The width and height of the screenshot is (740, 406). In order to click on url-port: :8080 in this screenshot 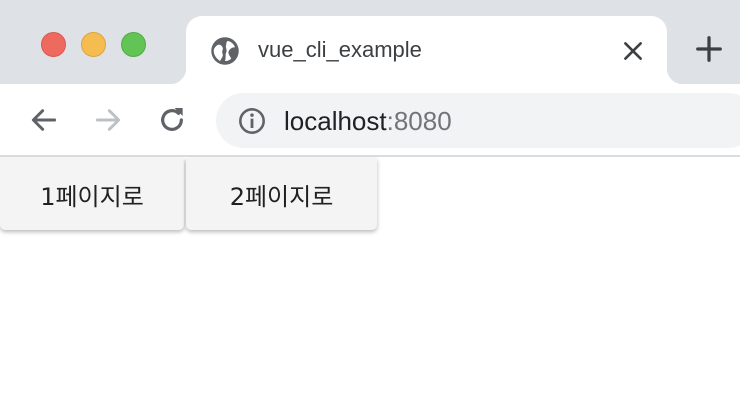, I will do `click(419, 121)`.